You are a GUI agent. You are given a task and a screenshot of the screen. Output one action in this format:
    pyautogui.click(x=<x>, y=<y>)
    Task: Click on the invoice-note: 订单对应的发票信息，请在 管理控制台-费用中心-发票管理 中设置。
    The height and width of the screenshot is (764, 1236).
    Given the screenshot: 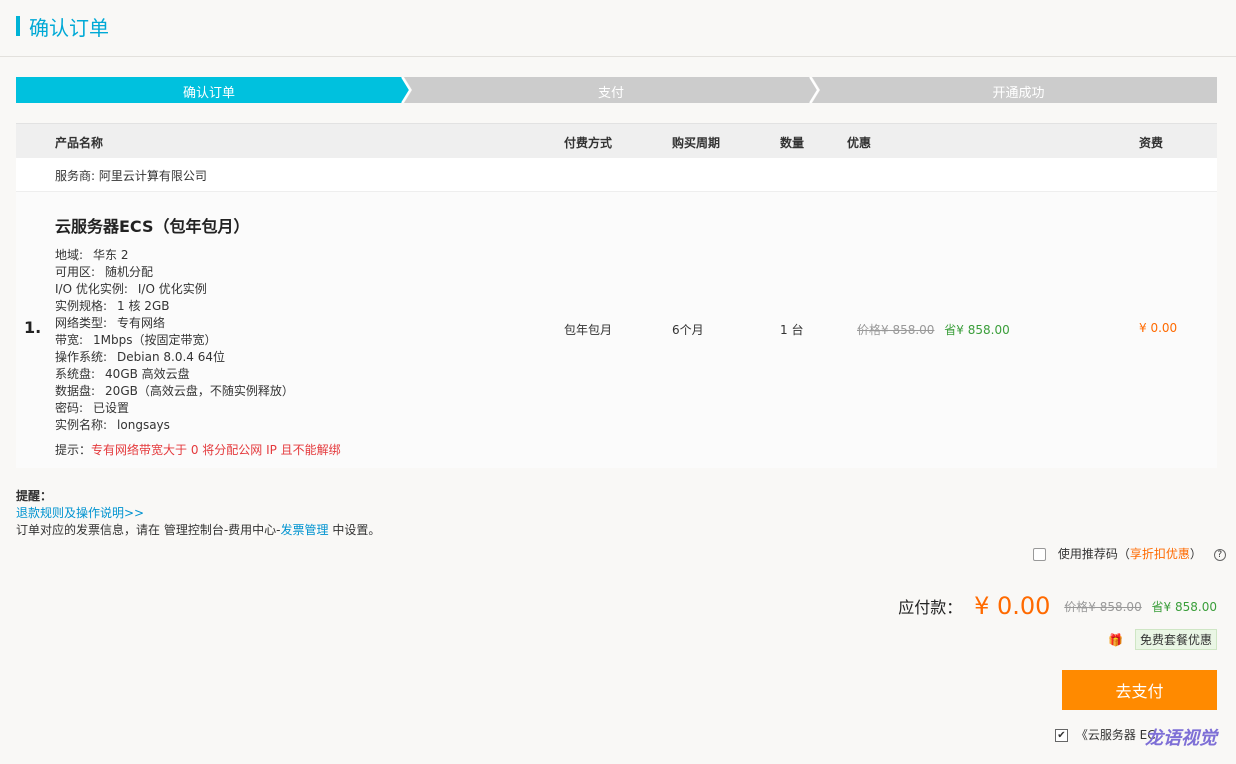 What is the action you would take?
    pyautogui.click(x=198, y=530)
    